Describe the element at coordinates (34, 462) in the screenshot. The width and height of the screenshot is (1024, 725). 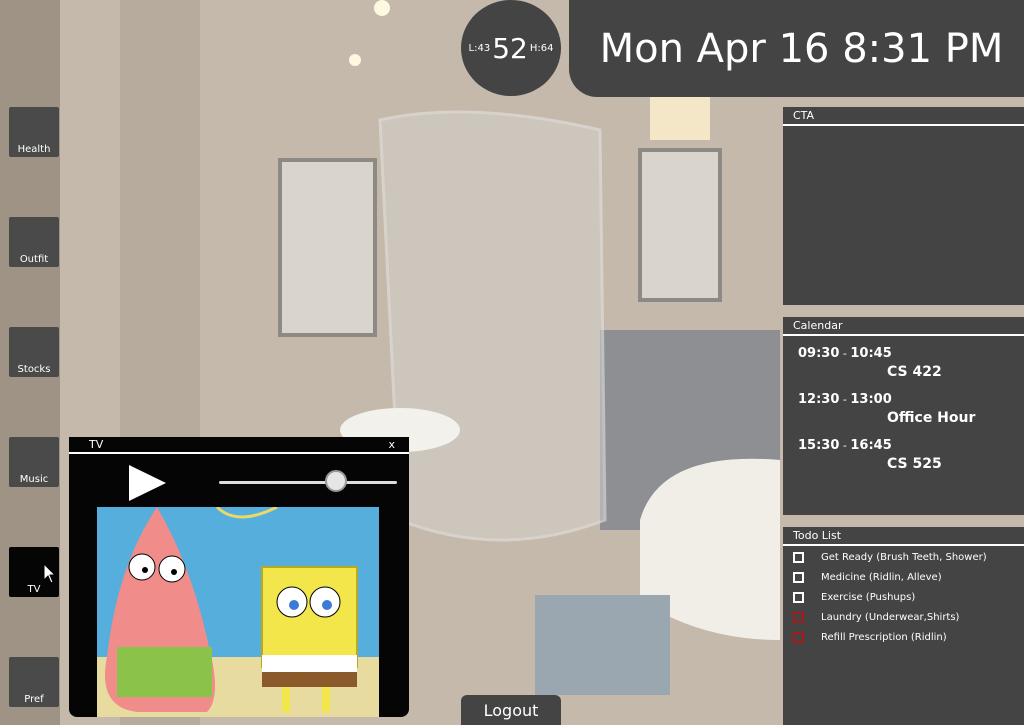
I see `sidebar-item-music: Music` at that location.